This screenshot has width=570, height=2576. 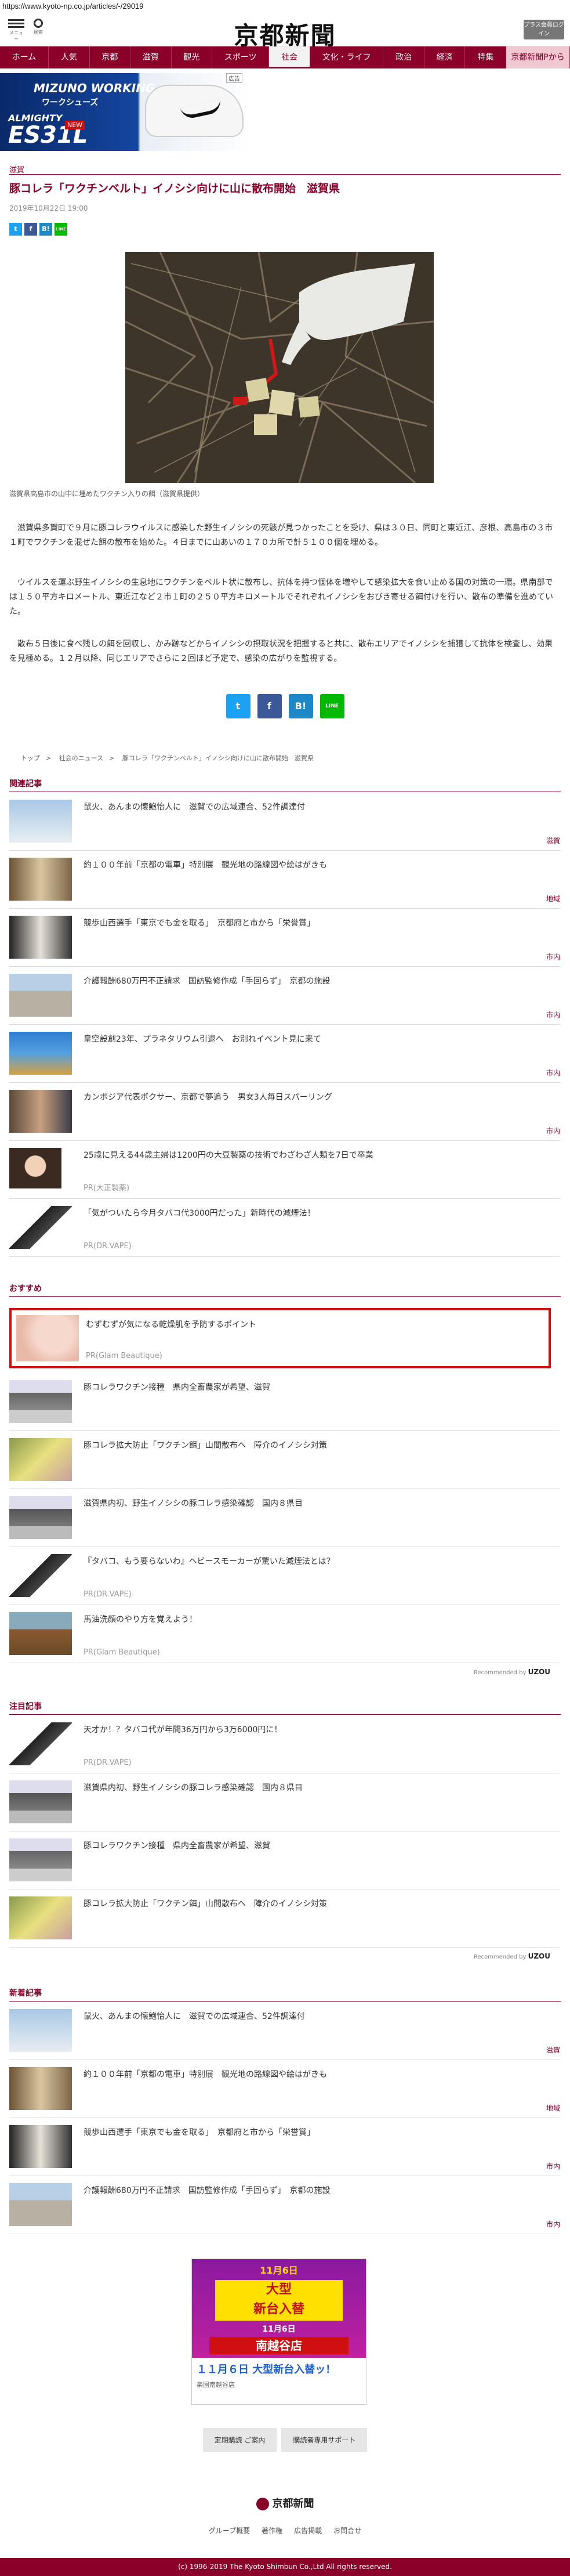 I want to click on item-sponsor: PR(大正製薬), so click(x=107, y=1188).